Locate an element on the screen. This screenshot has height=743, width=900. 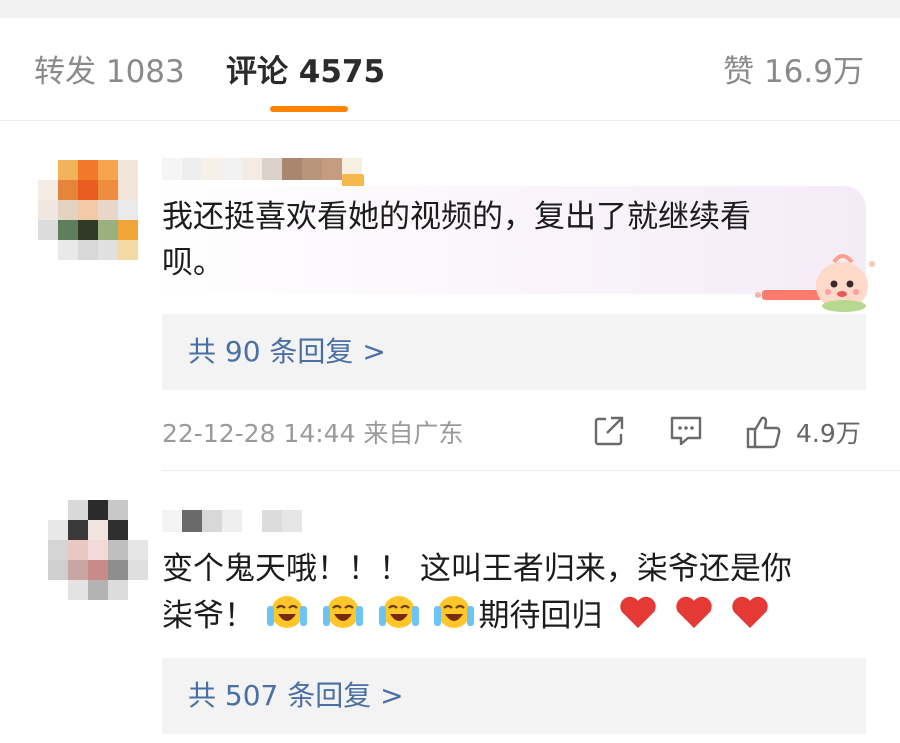
comment-text-line1: 变个鬼天哦！！！ 这叫王者归来，柒爷还是你 is located at coordinates (477, 569).